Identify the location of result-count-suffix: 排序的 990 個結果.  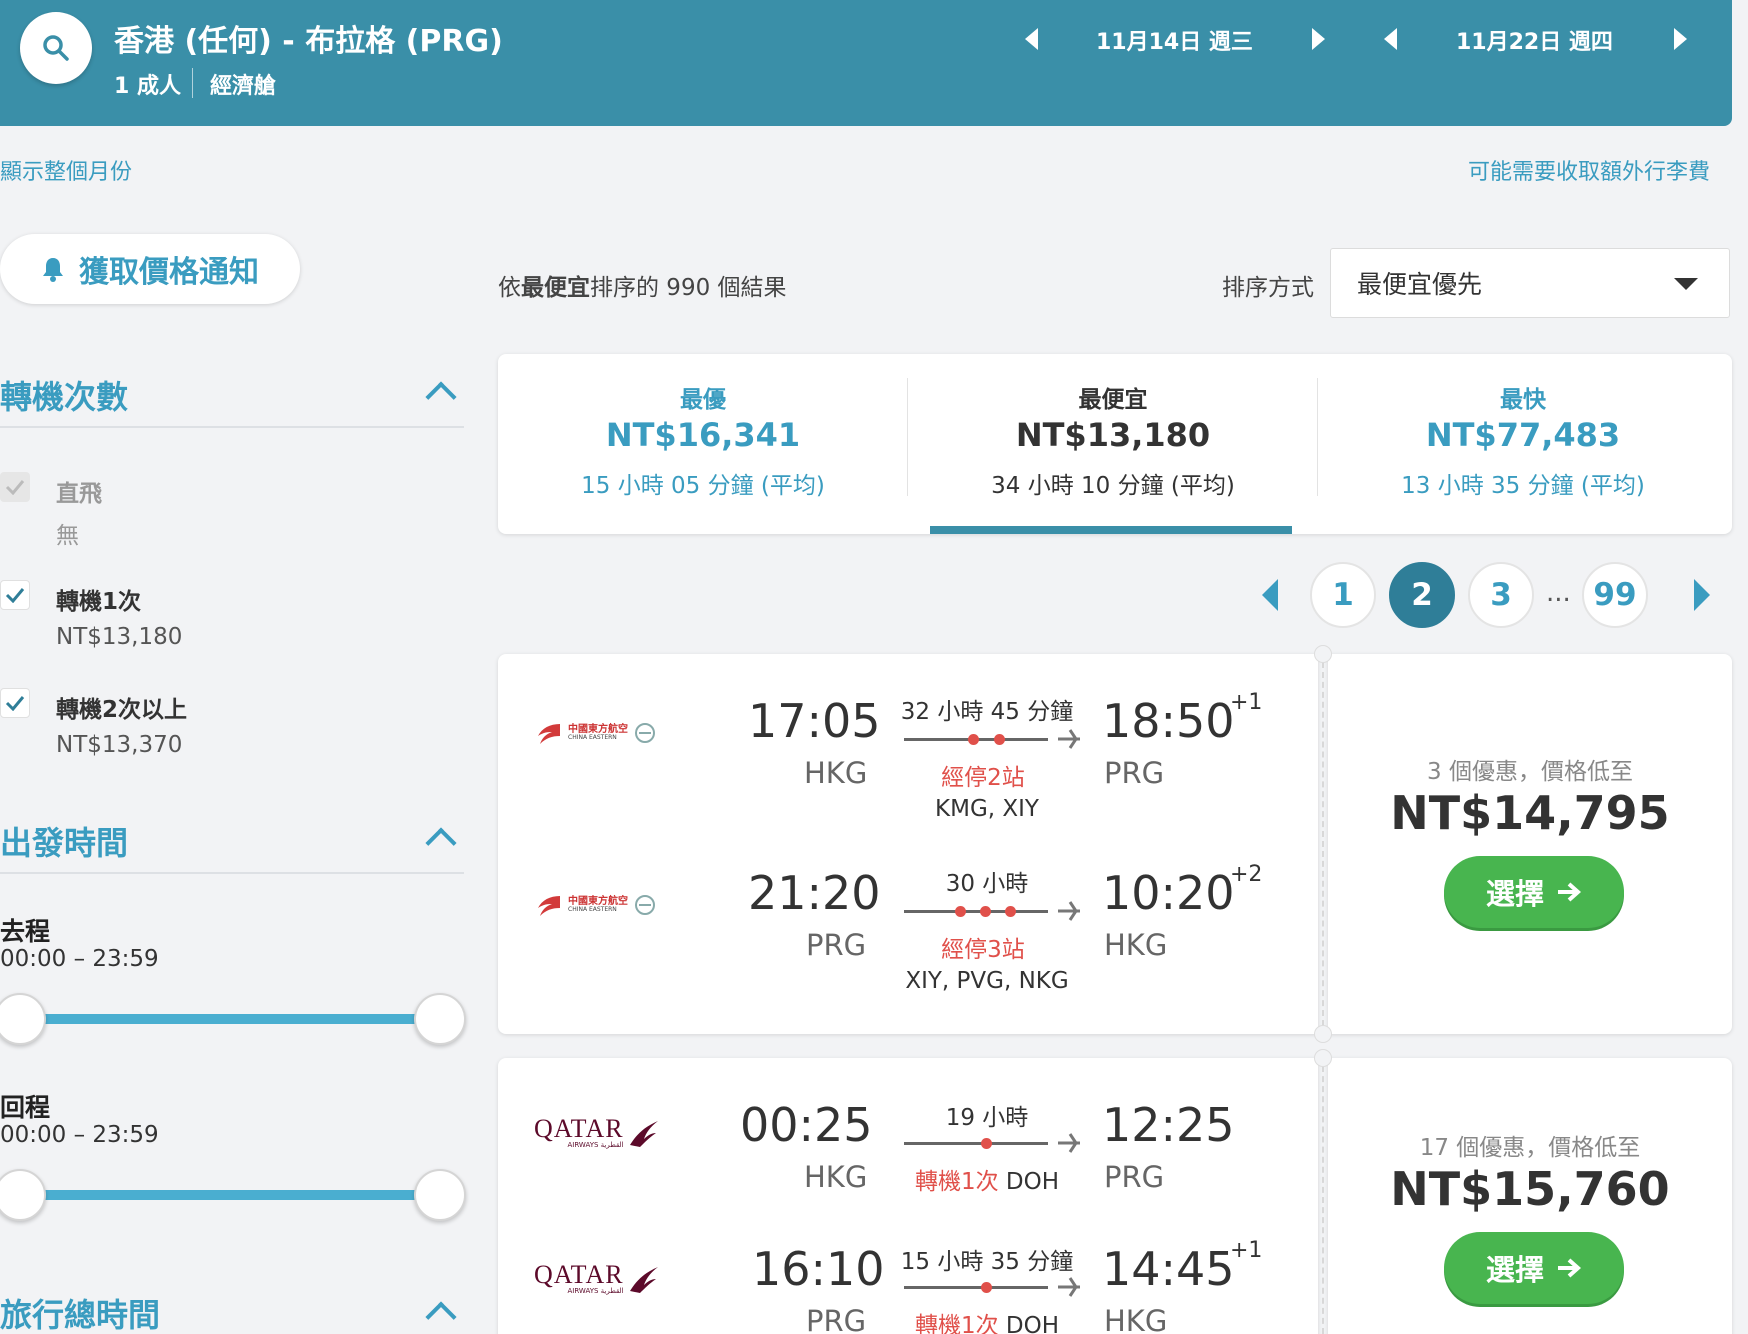
(688, 288).